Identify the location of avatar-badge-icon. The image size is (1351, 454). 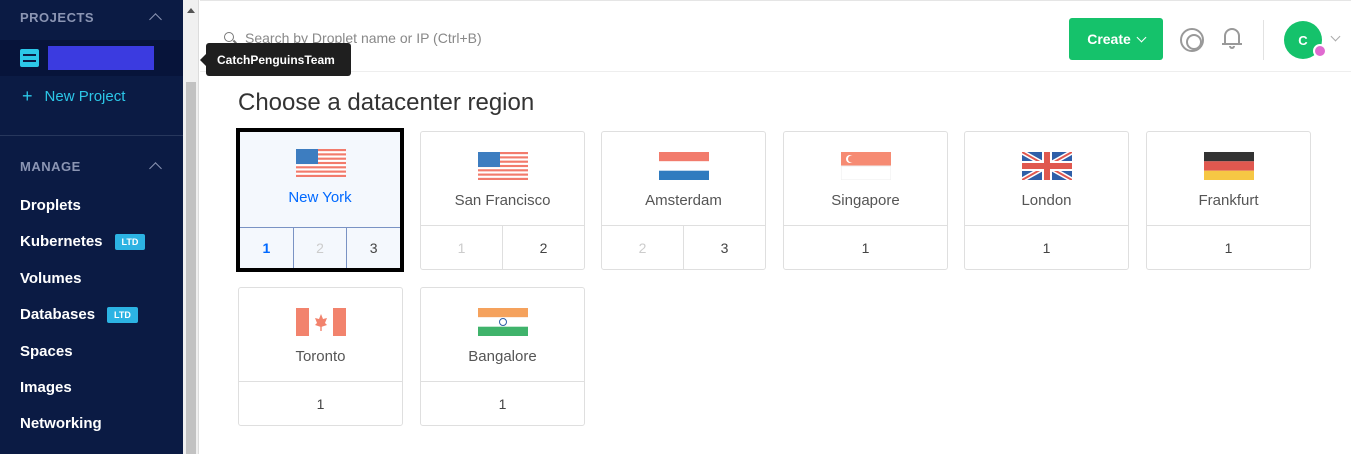
(1320, 51).